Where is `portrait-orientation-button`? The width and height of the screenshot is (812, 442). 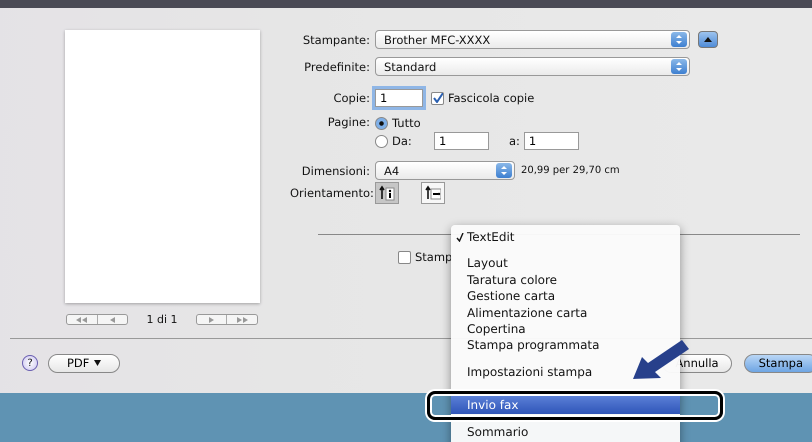 portrait-orientation-button is located at coordinates (387, 193).